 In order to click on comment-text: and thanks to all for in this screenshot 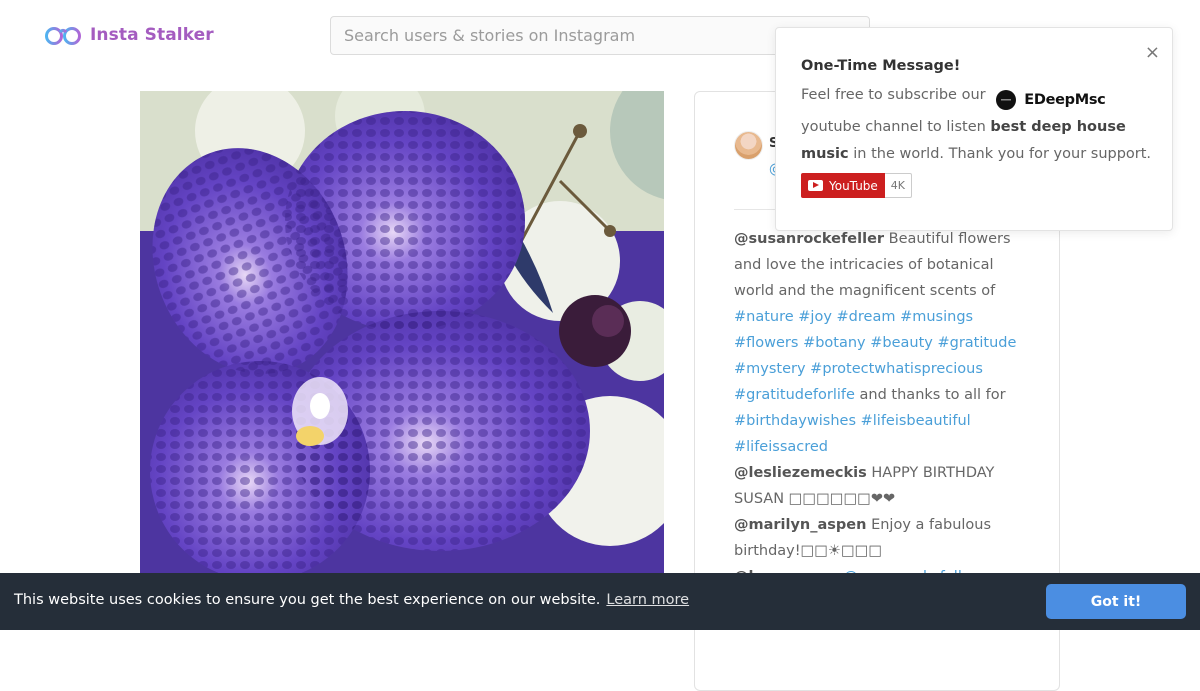, I will do `click(930, 395)`.